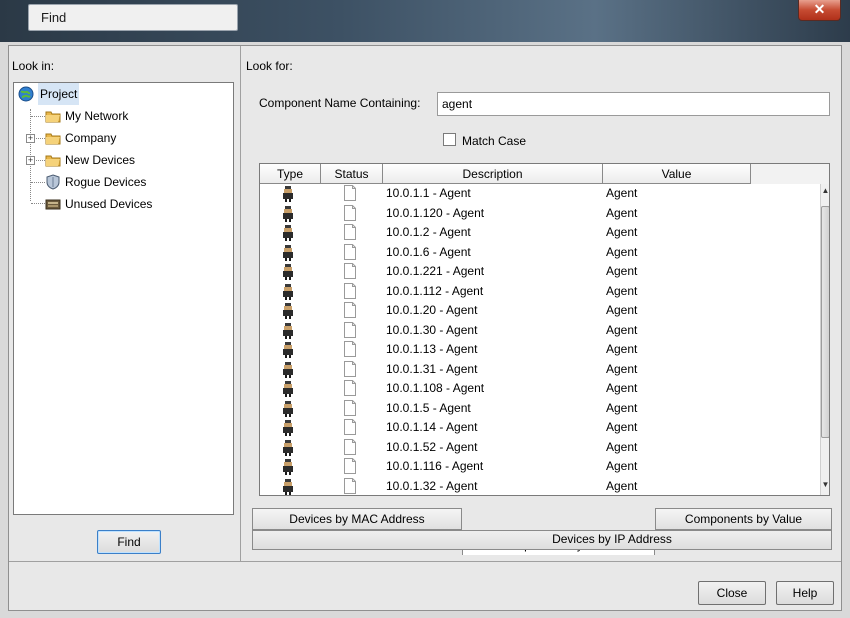  I want to click on description-cell: 10.0.1.5 - Agent, so click(428, 407).